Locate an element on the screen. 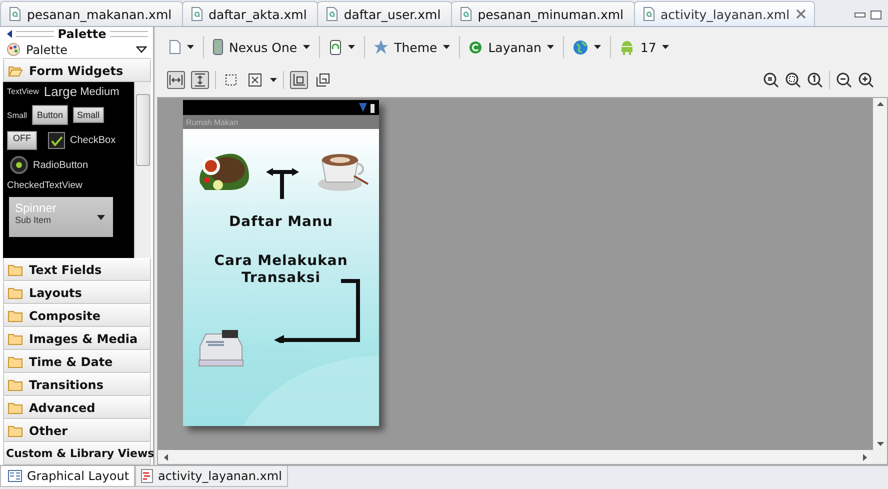 The image size is (888, 489). app-title: Rumah Makan is located at coordinates (212, 122).